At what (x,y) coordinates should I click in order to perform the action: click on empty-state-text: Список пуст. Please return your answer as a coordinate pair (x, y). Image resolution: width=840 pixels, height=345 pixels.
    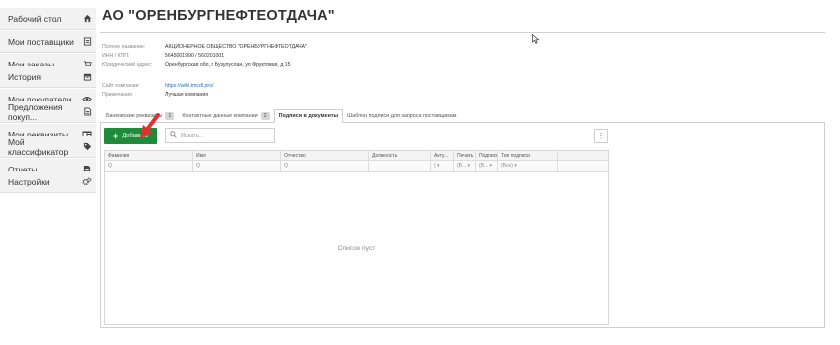
    Looking at the image, I should click on (356, 248).